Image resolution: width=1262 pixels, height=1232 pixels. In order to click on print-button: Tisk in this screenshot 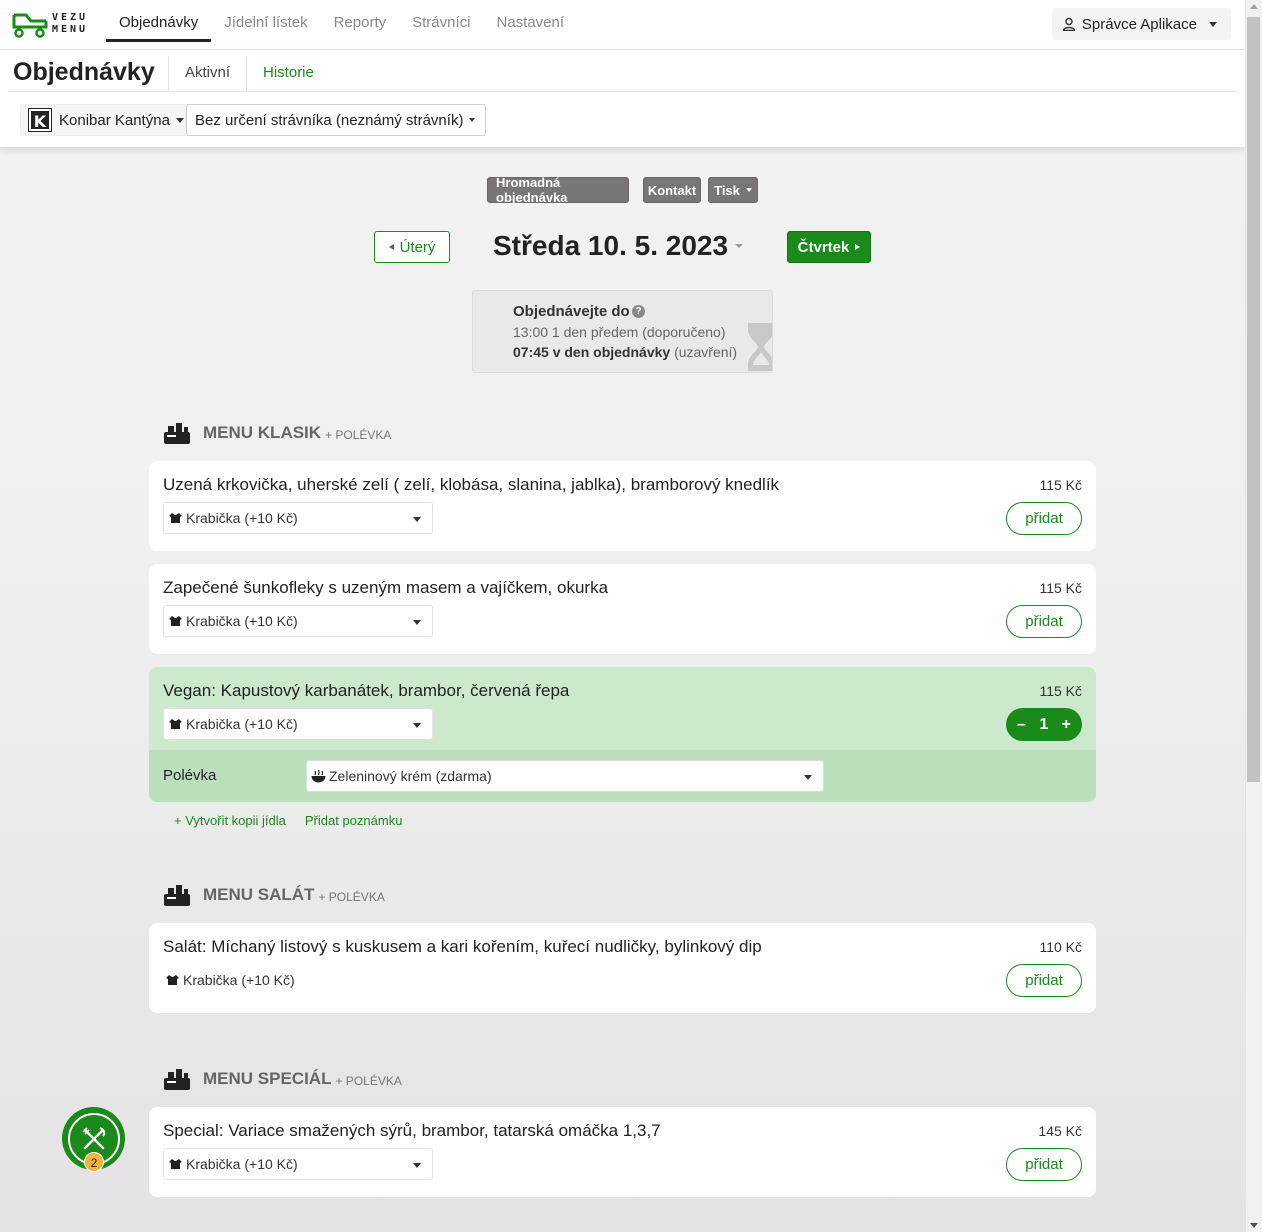, I will do `click(733, 190)`.